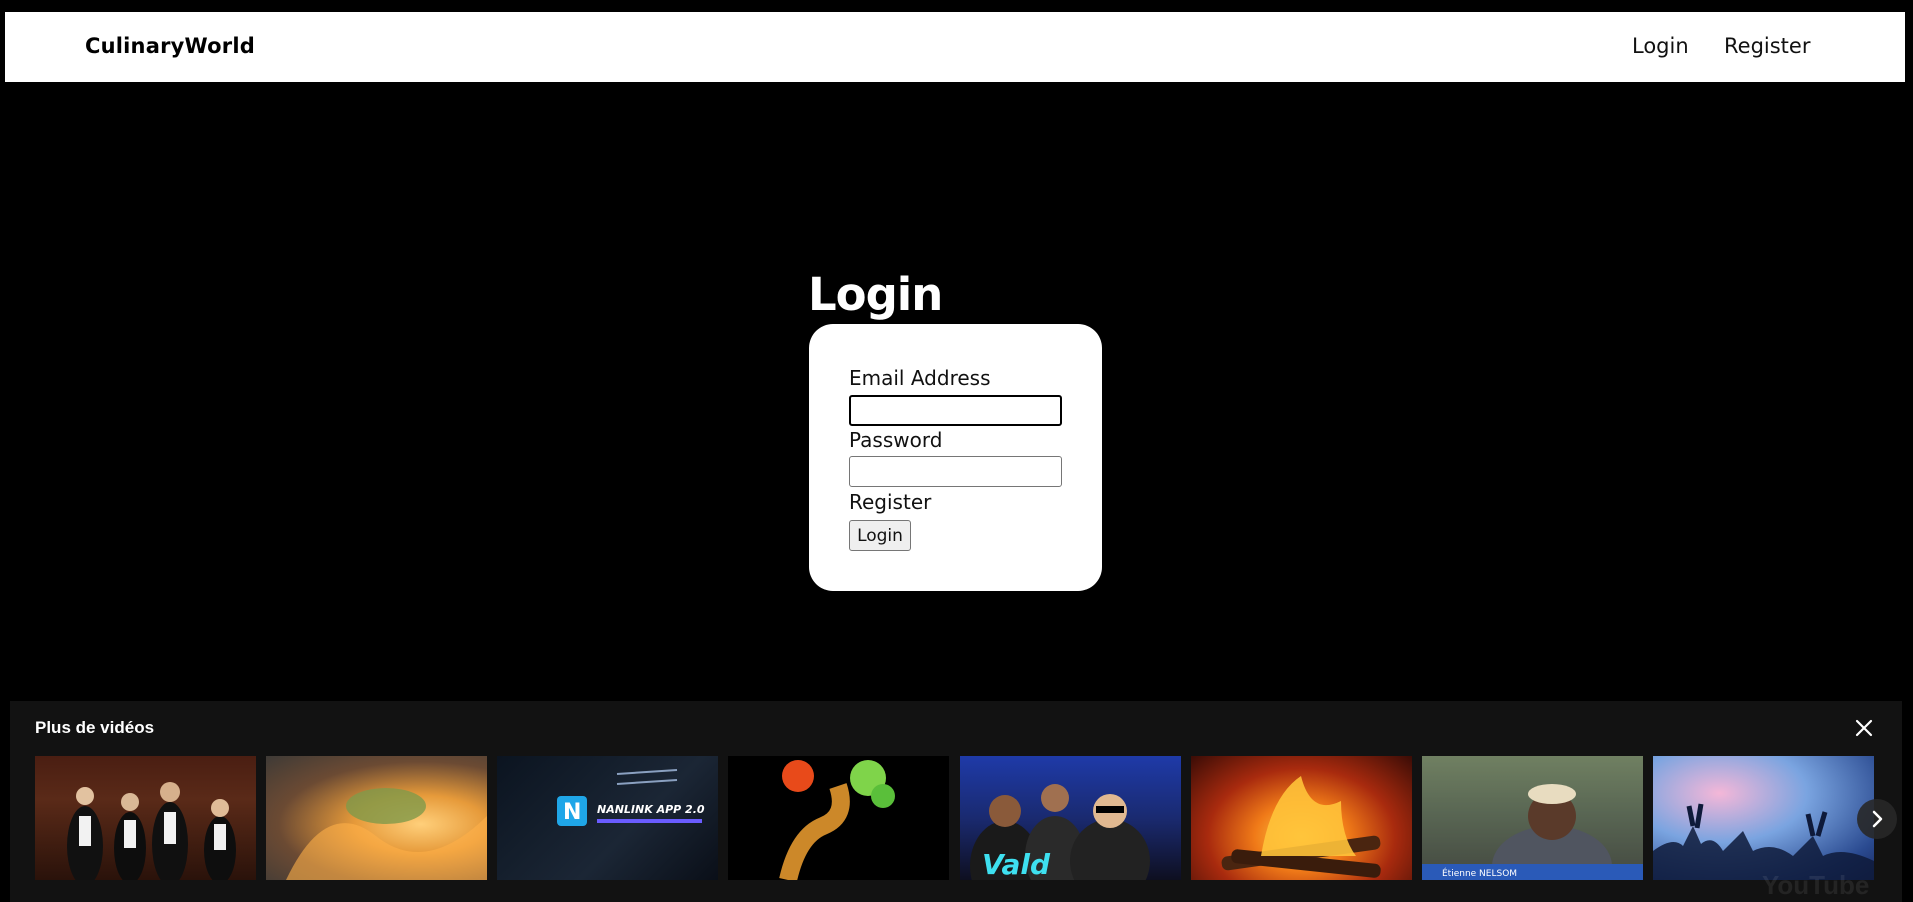 The width and height of the screenshot is (1913, 902). I want to click on login-button: Login, so click(880, 535).